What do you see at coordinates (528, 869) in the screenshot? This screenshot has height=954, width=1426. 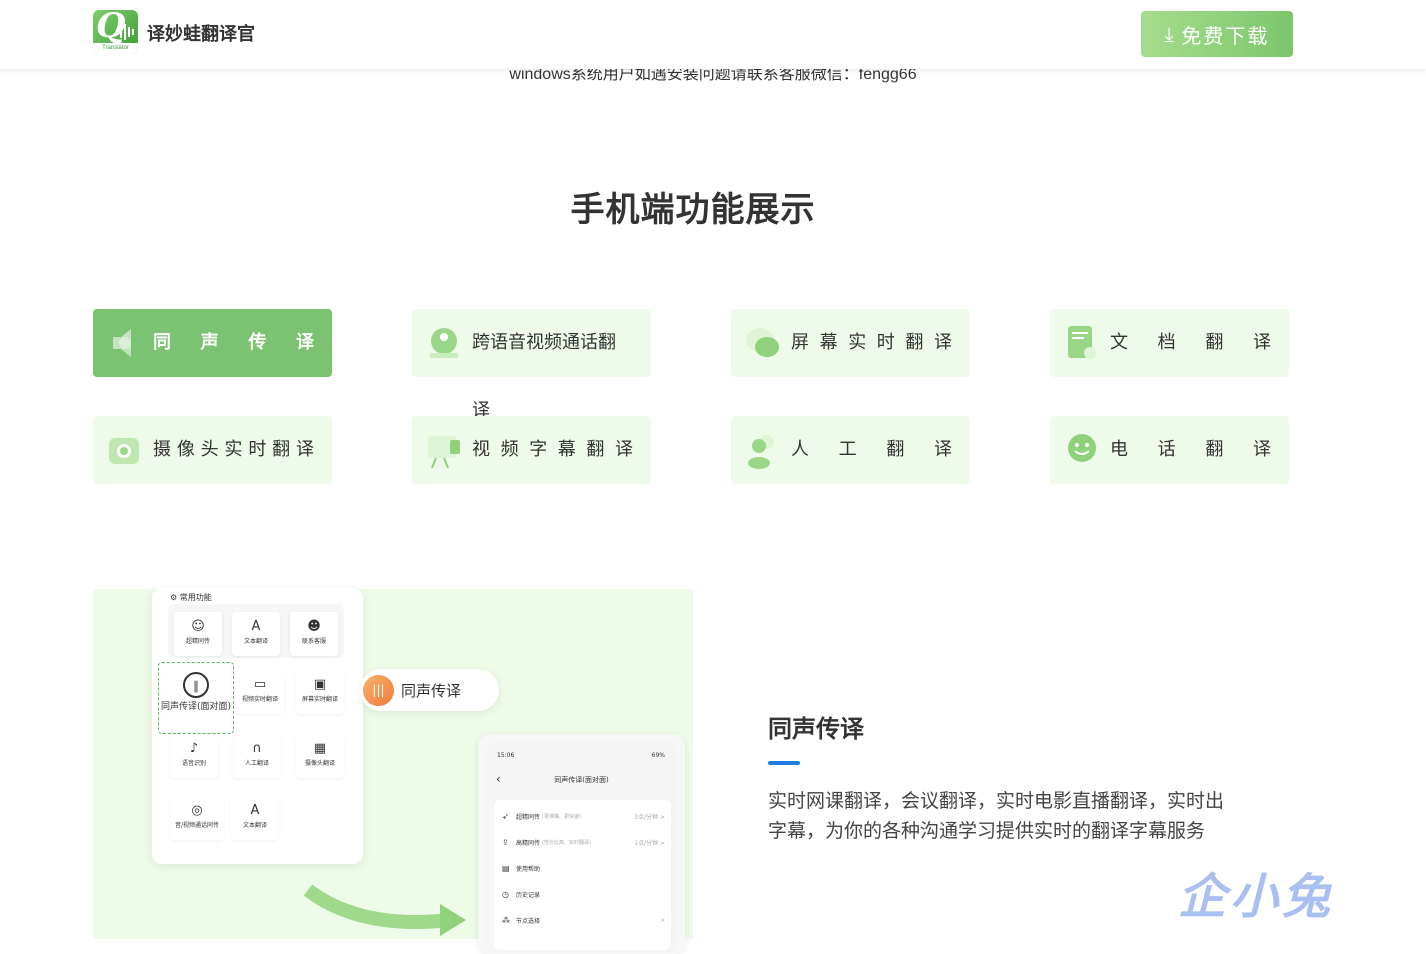 I see `row-label: 使用帮助` at bounding box center [528, 869].